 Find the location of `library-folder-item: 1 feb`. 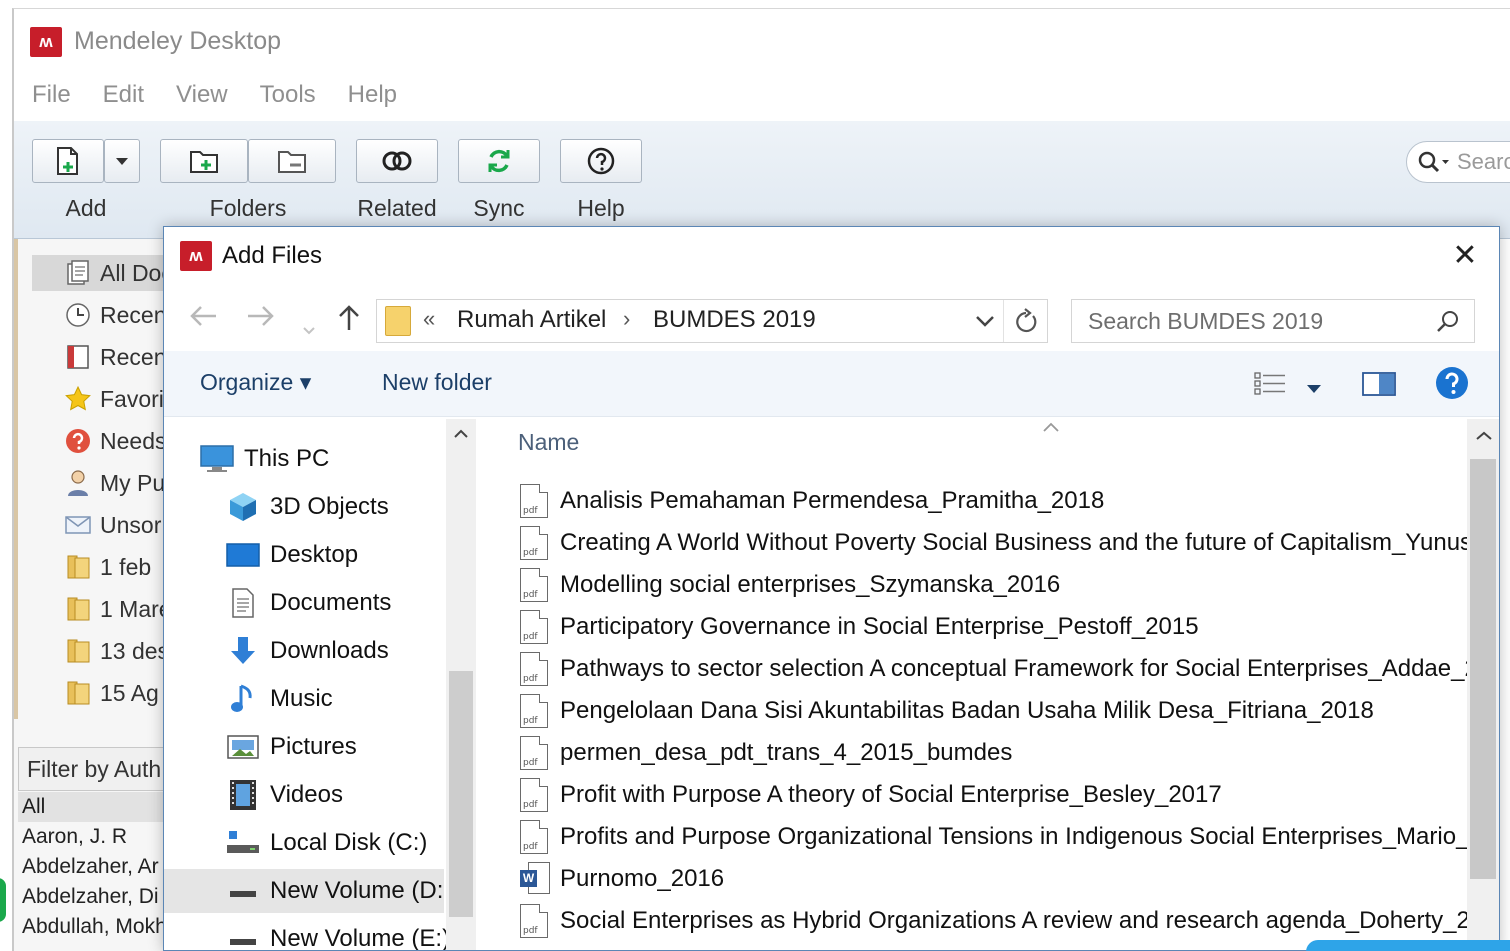

library-folder-item: 1 feb is located at coordinates (107, 567).